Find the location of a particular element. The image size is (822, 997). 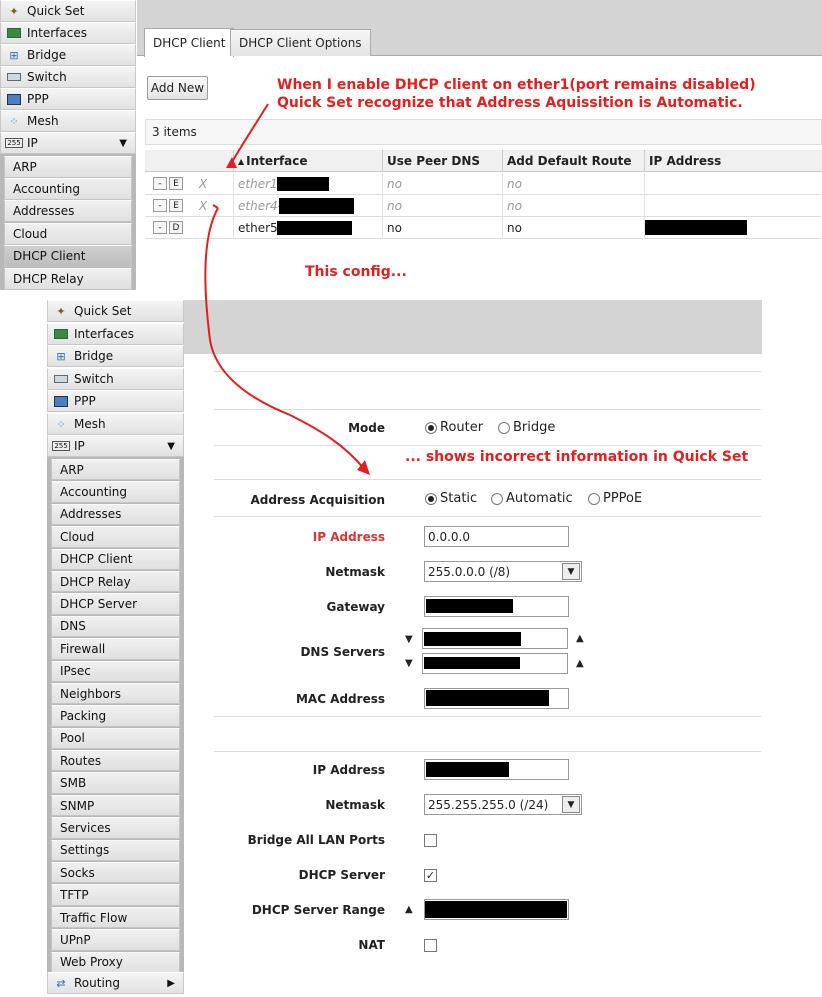

arrow-to-ether1 is located at coordinates (250, 133).